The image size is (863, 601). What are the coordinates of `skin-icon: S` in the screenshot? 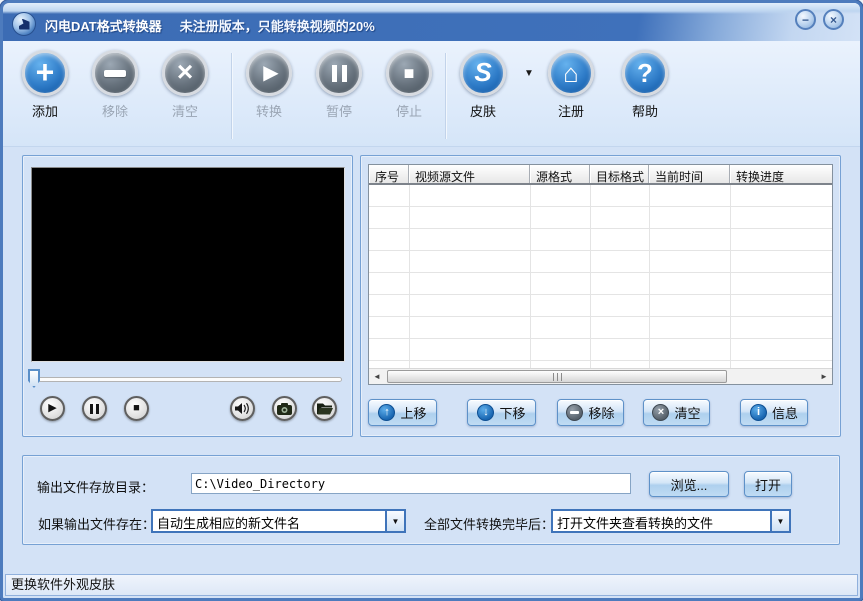 It's located at (483, 73).